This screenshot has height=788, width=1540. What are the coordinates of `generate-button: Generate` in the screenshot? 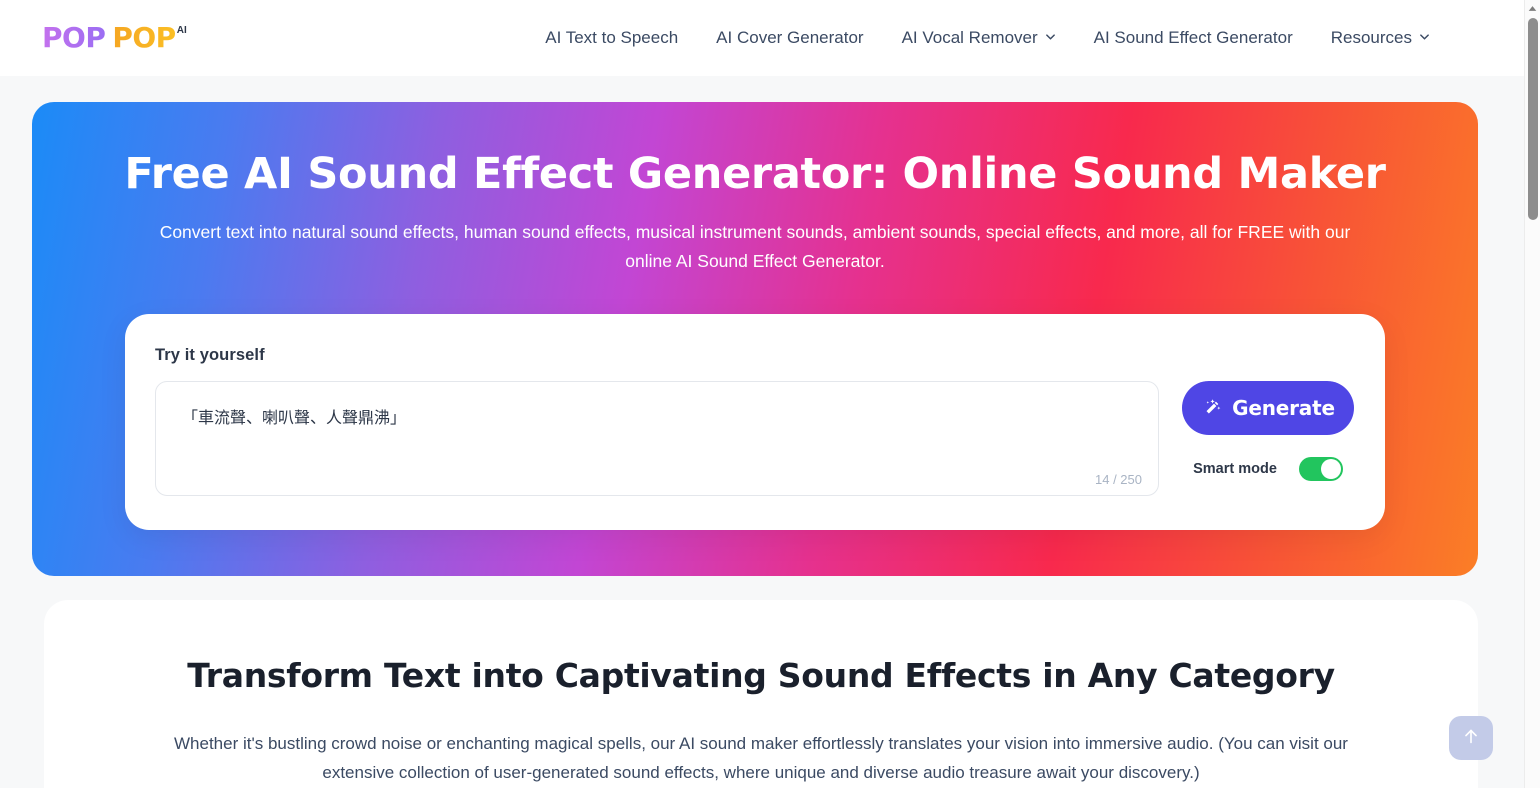 It's located at (1268, 407).